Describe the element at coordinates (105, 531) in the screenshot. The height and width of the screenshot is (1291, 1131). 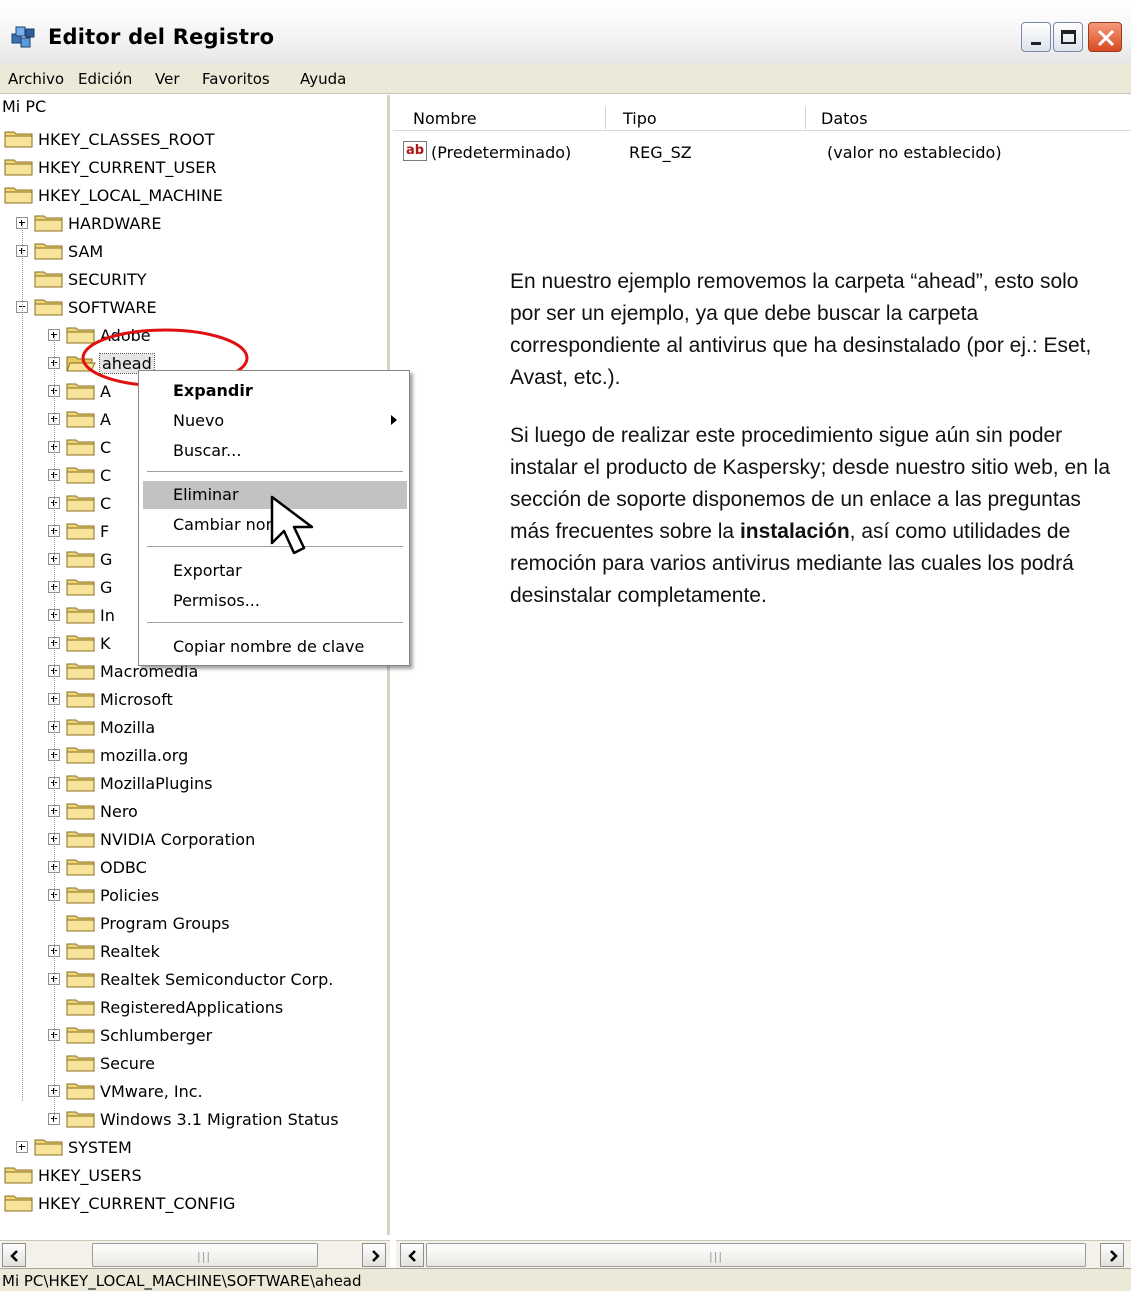
I see `tree-node-label: F` at that location.